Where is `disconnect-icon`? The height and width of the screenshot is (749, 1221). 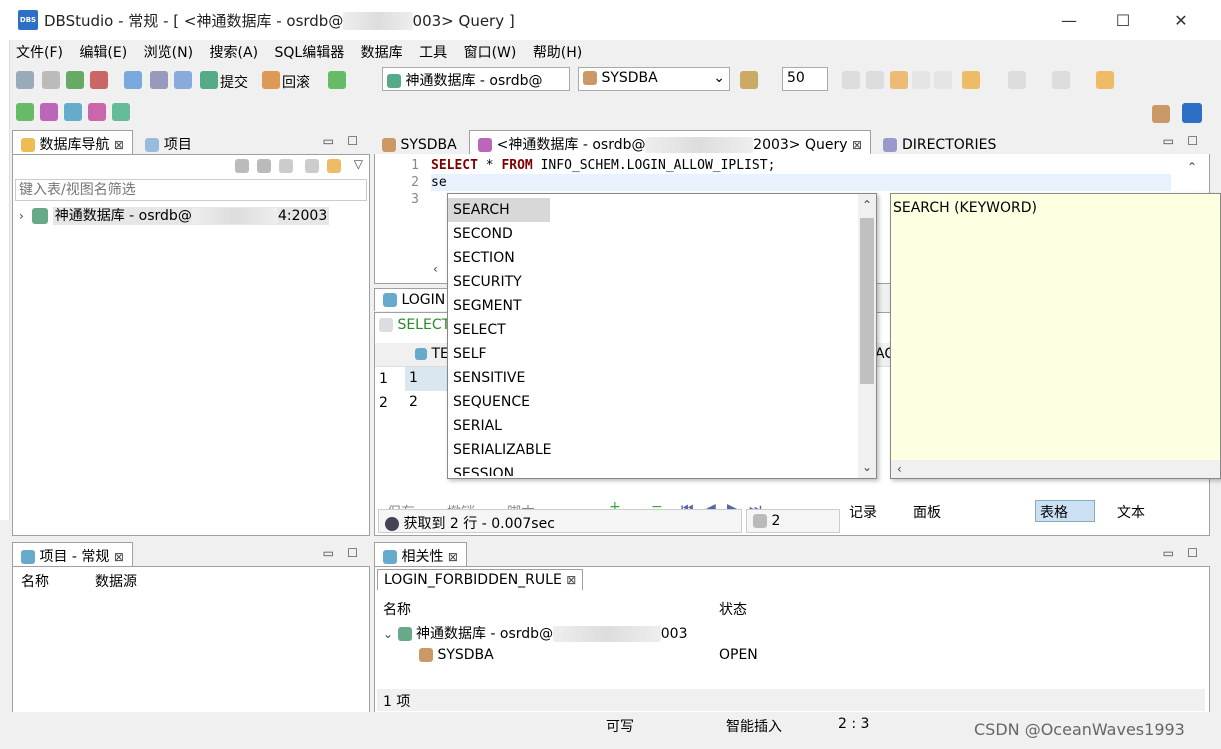
disconnect-icon is located at coordinates (51, 80).